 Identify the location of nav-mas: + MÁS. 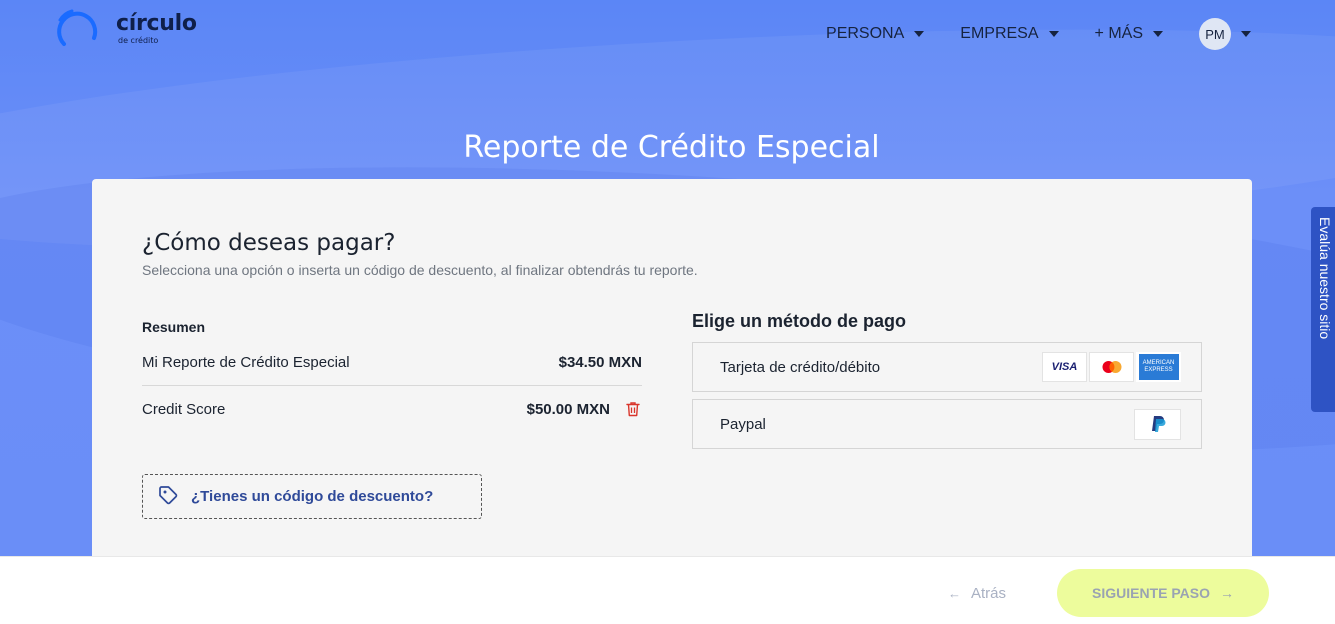
(1129, 34).